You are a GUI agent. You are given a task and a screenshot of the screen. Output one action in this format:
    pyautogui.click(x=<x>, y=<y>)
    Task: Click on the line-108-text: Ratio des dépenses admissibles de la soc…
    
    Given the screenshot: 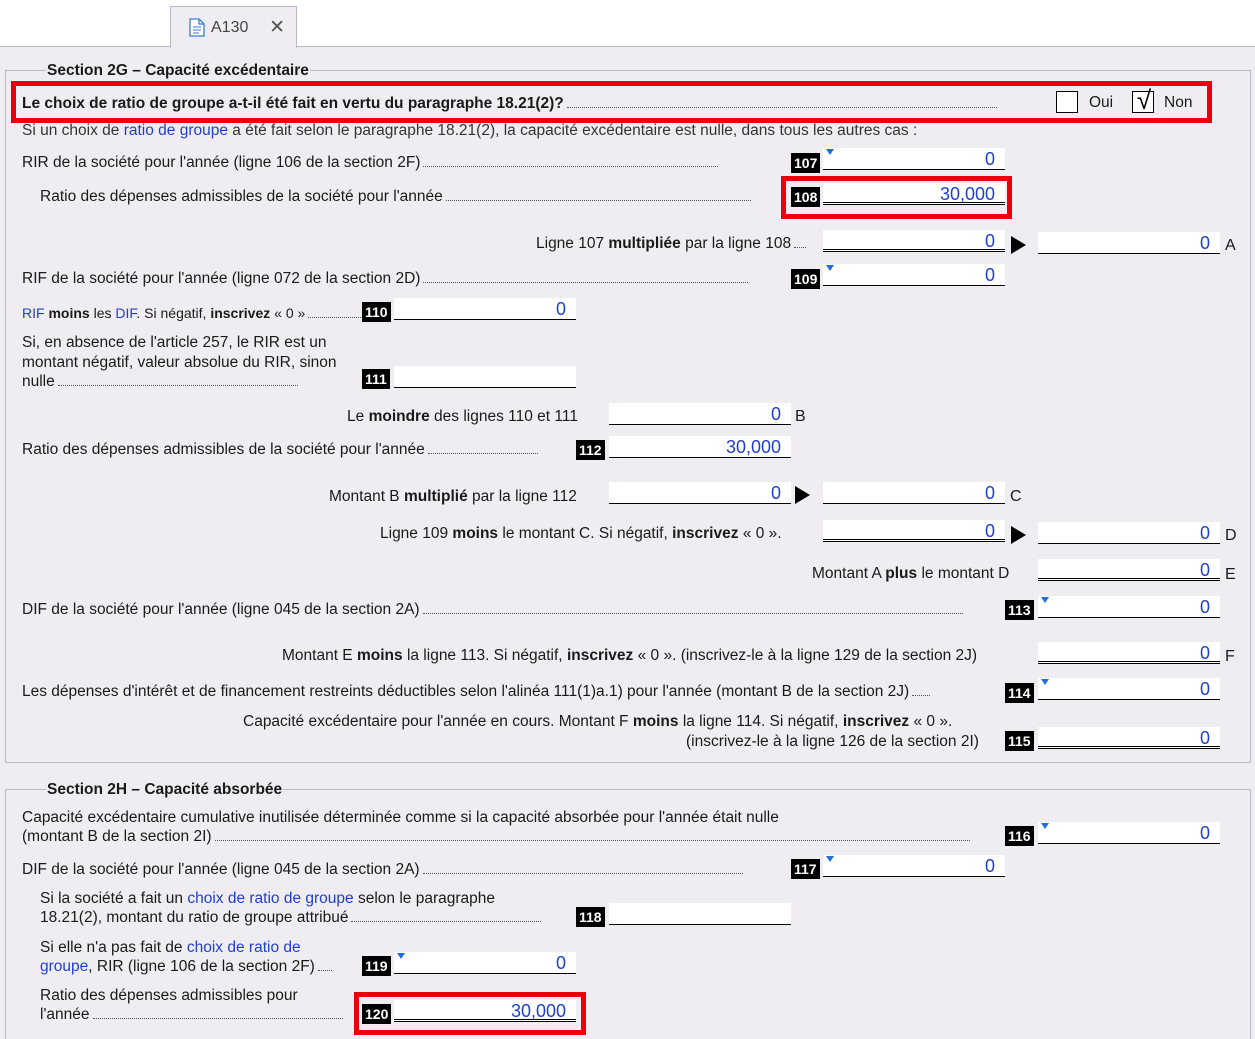 What is the action you would take?
    pyautogui.click(x=395, y=197)
    